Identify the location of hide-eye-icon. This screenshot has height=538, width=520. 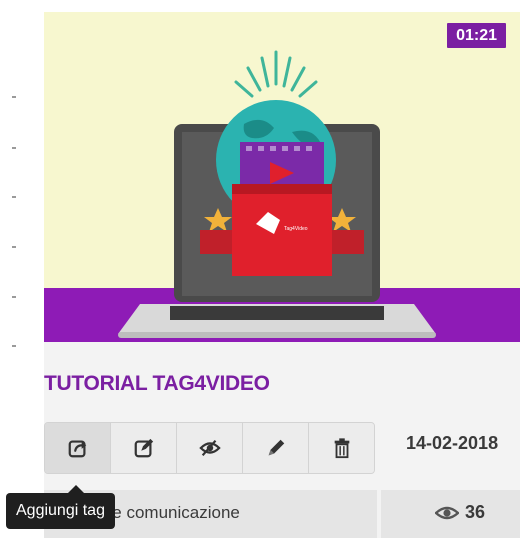
(209, 448).